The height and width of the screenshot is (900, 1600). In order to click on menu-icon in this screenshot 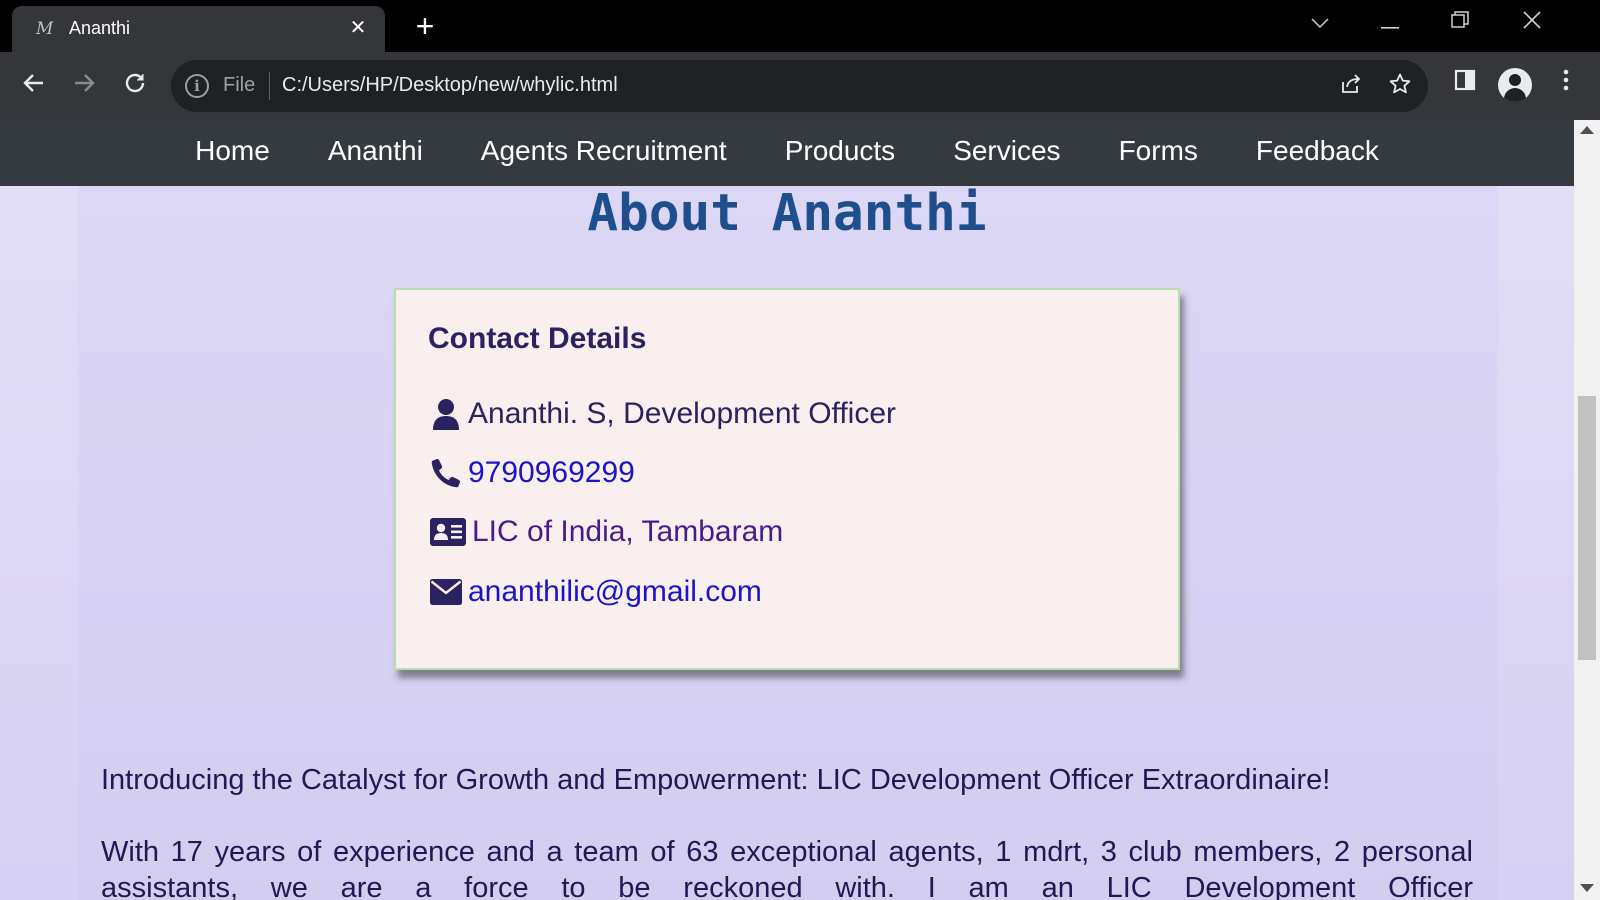, I will do `click(1566, 86)`.